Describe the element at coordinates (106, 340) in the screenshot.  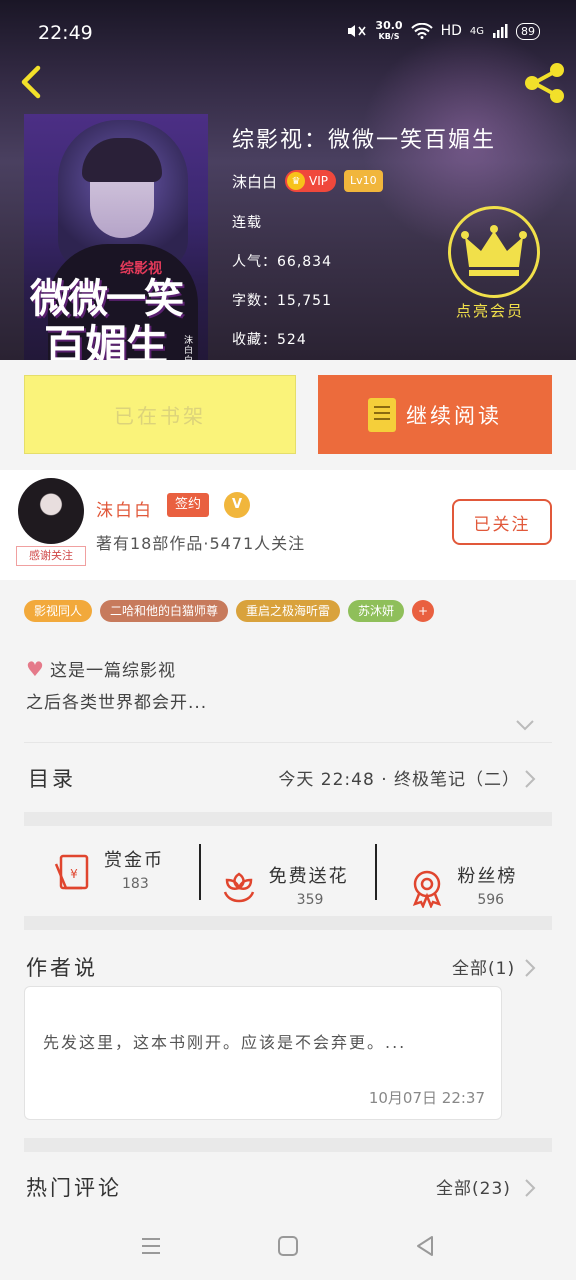
I see `cover-title-line2: 百媚生` at that location.